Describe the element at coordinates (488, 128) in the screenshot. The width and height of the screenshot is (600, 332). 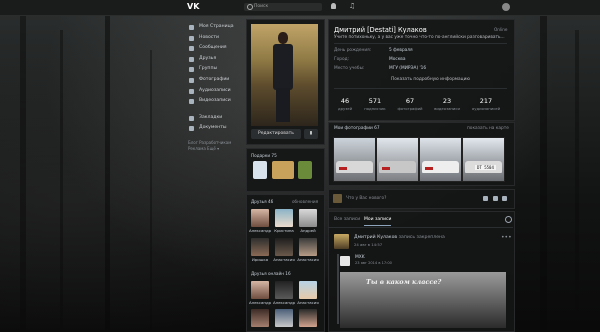
I see `show-on-map-link: показать на карте` at that location.